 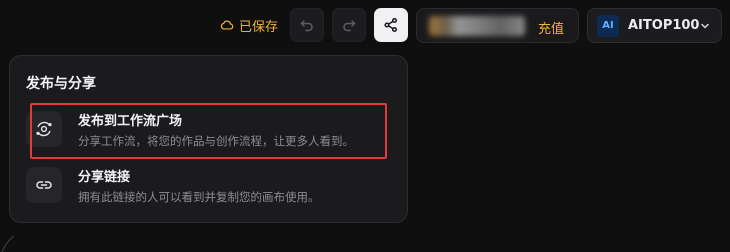 I want to click on share-link-title: 分享链接, so click(x=104, y=177).